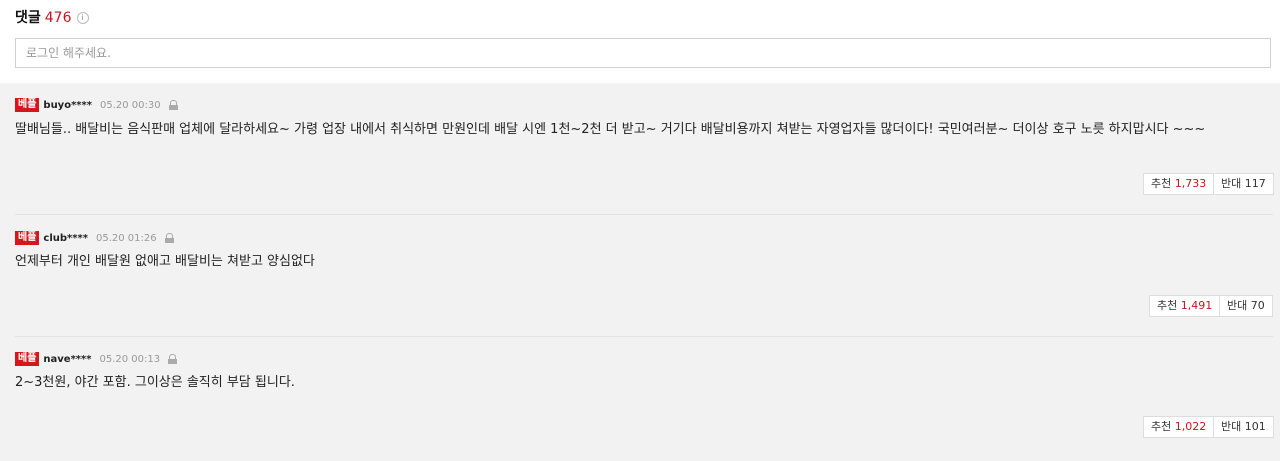 This screenshot has width=1280, height=461. What do you see at coordinates (1257, 305) in the screenshot?
I see `downvote-count: 70` at bounding box center [1257, 305].